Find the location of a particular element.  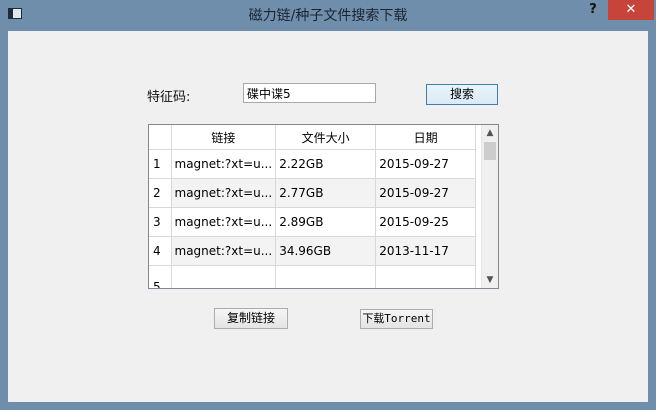

table-row: 5 is located at coordinates (313, 276).